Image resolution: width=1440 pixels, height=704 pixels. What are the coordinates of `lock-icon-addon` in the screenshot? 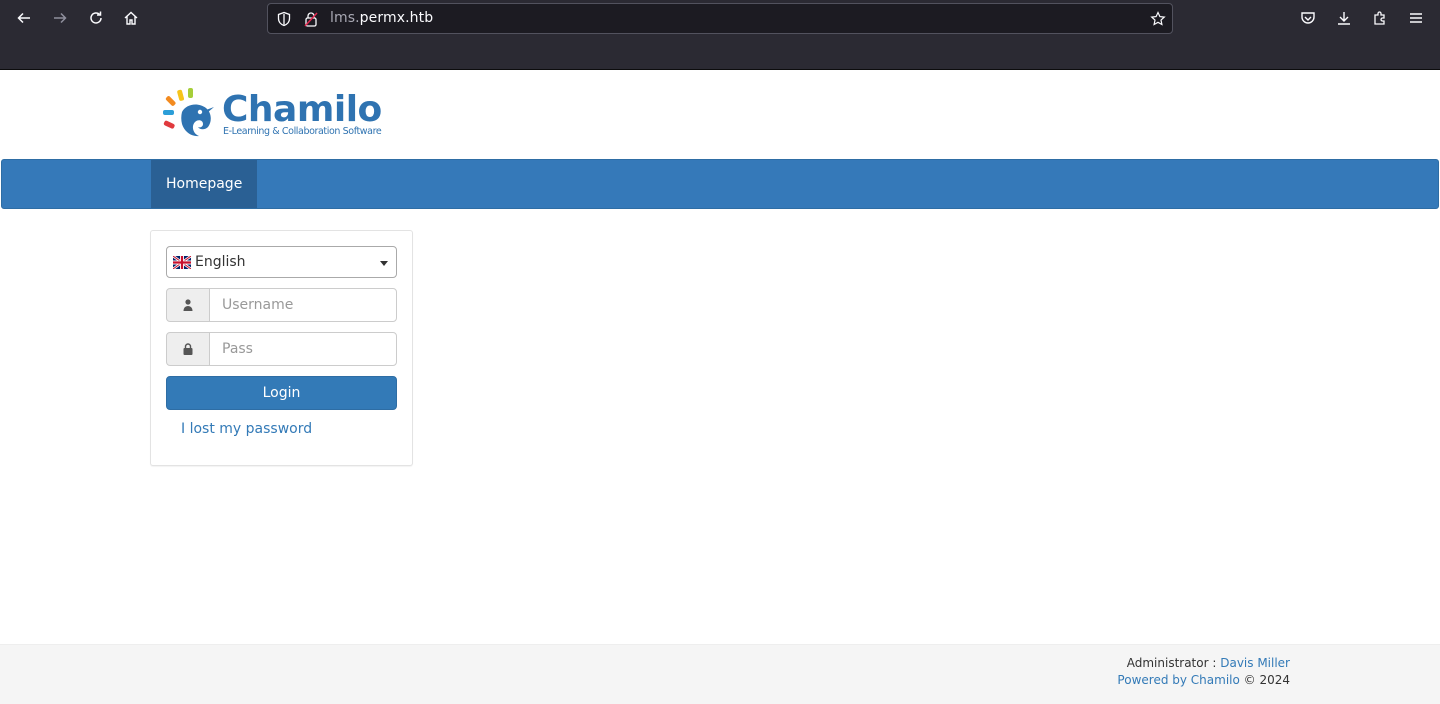 It's located at (188, 349).